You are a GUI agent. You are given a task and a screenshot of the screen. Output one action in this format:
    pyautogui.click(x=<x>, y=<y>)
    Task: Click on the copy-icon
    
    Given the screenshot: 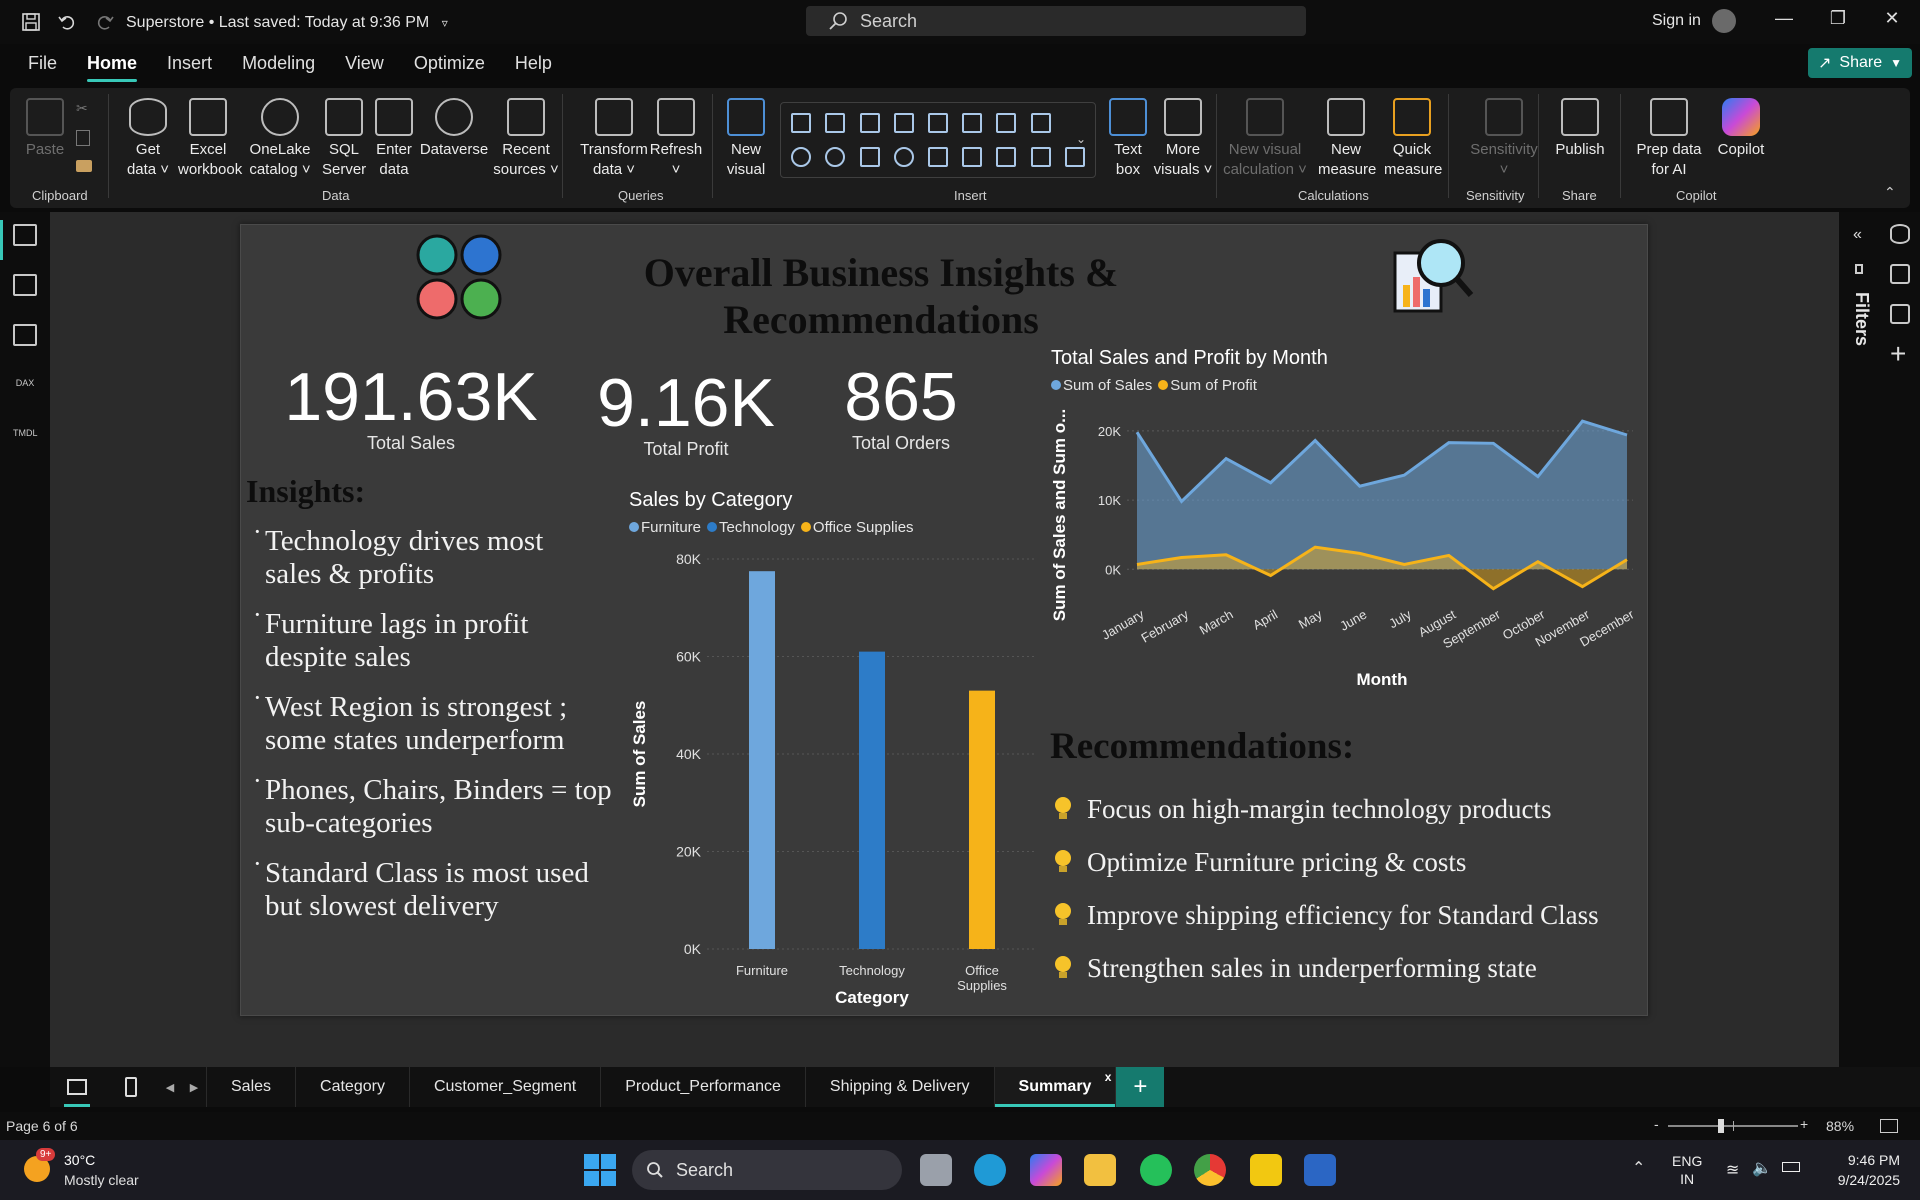 What is the action you would take?
    pyautogui.click(x=83, y=138)
    